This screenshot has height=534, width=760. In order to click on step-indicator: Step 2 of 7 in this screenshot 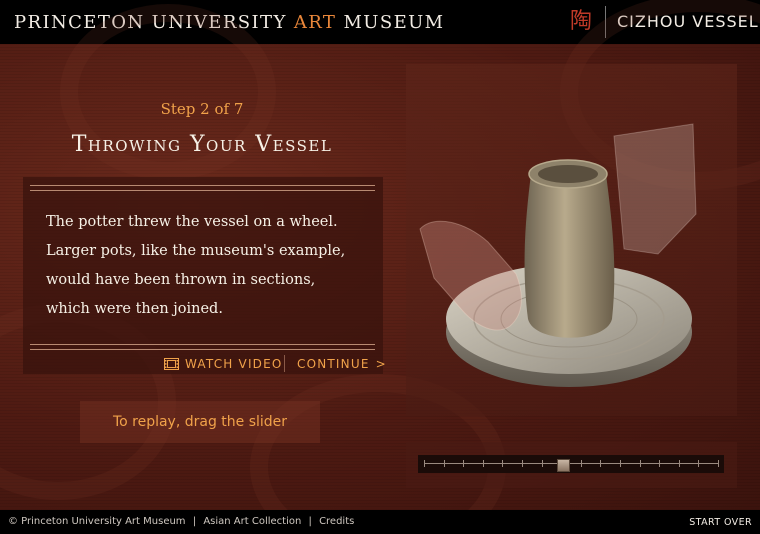, I will do `click(202, 109)`.